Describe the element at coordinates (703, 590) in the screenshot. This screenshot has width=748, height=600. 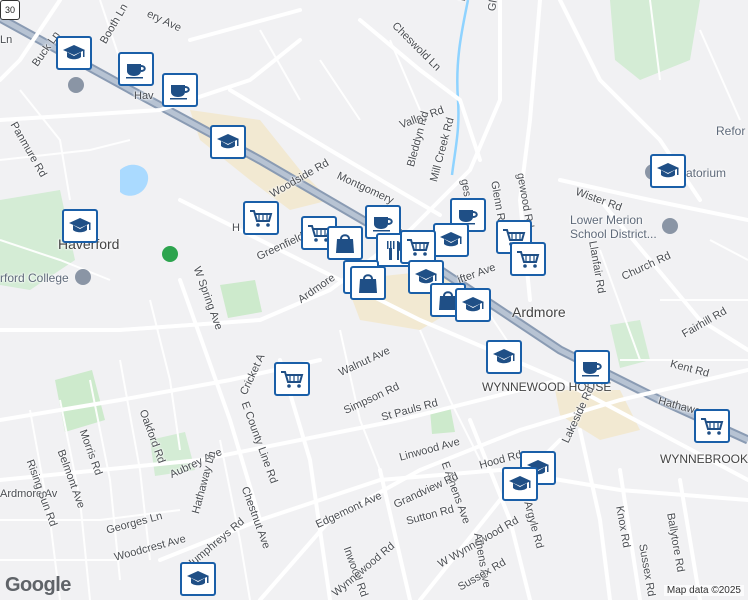
I see `map-attribution: Map data ©2025` at that location.